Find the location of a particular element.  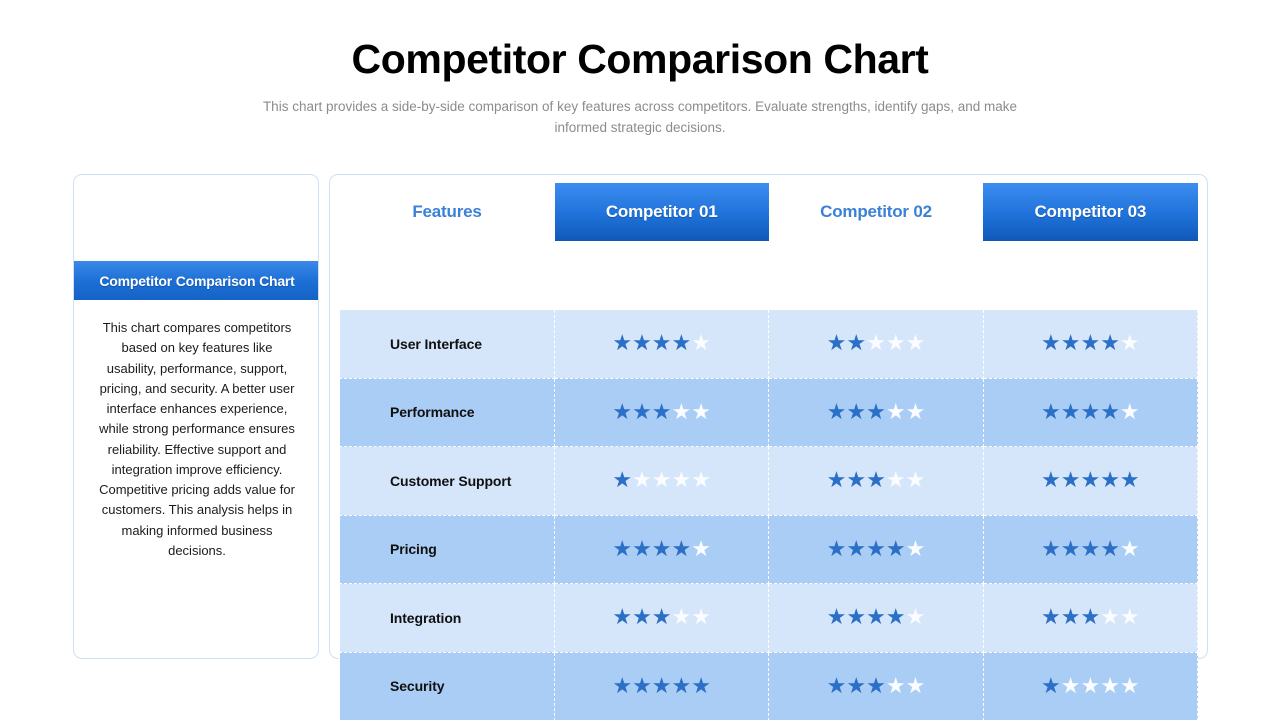

column-header-competitor-02: Competitor 02 is located at coordinates (876, 212).